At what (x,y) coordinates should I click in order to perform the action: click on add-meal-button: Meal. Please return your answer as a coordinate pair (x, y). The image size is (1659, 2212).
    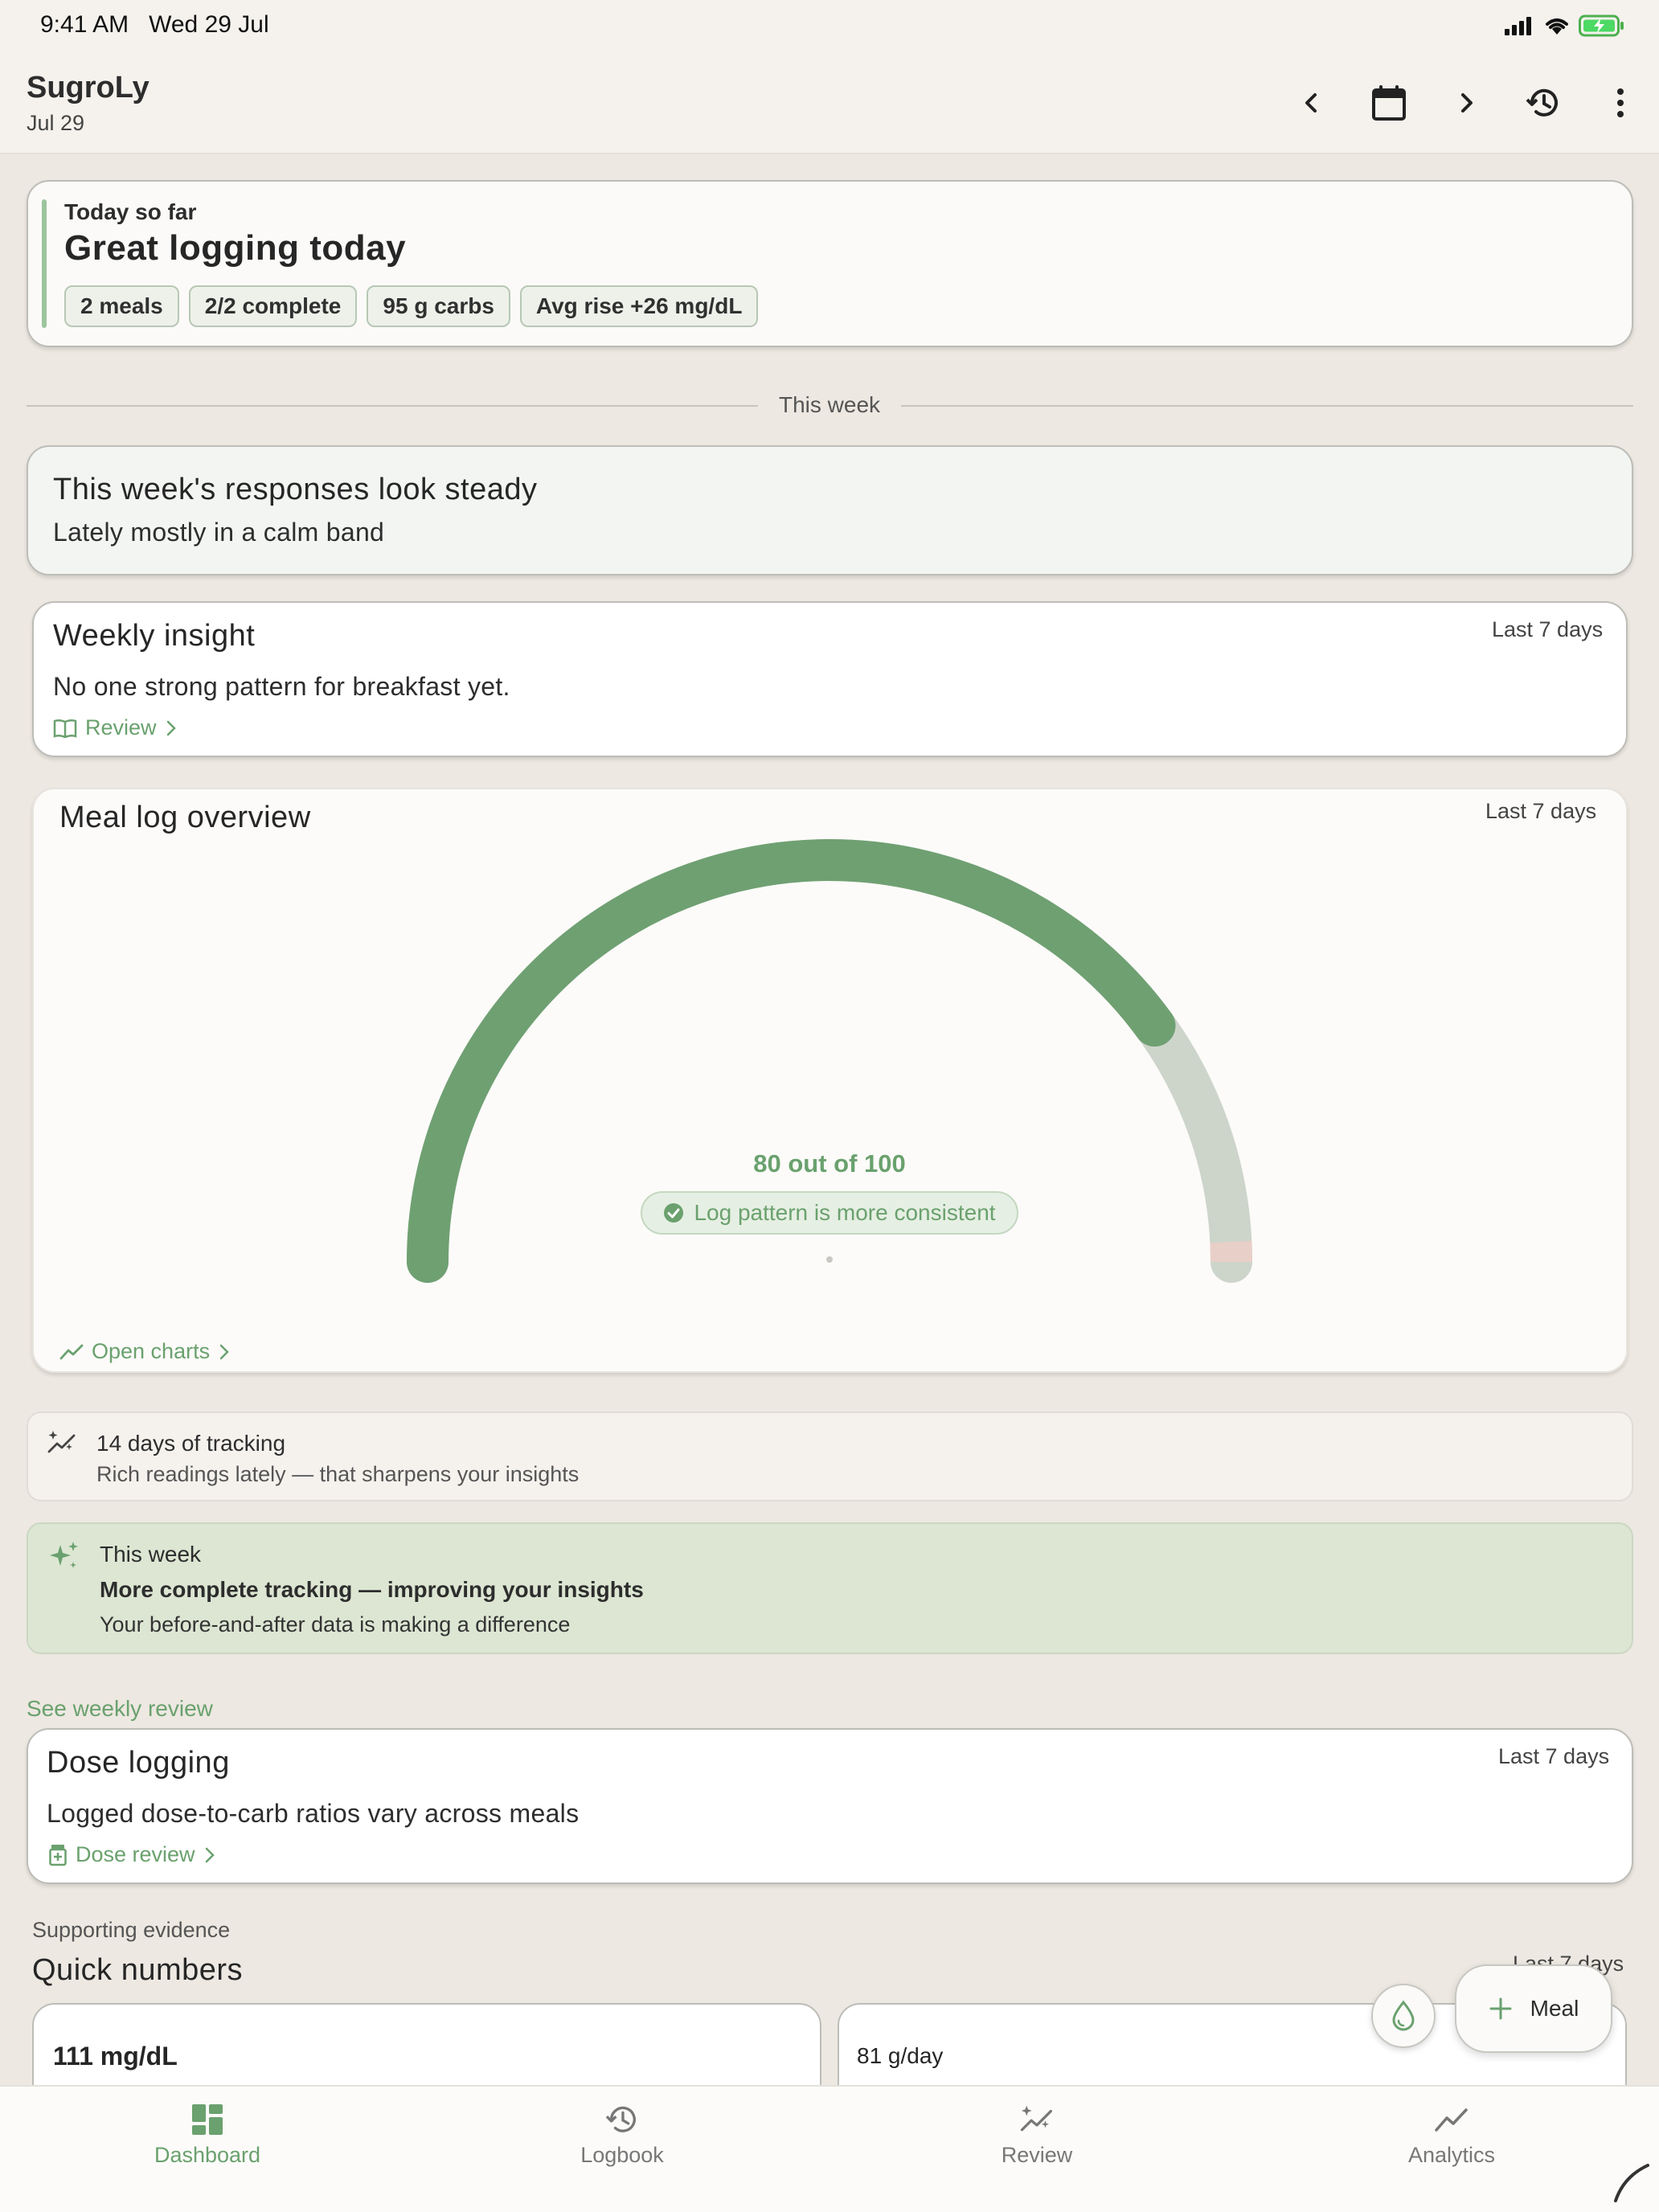
    Looking at the image, I should click on (1533, 2008).